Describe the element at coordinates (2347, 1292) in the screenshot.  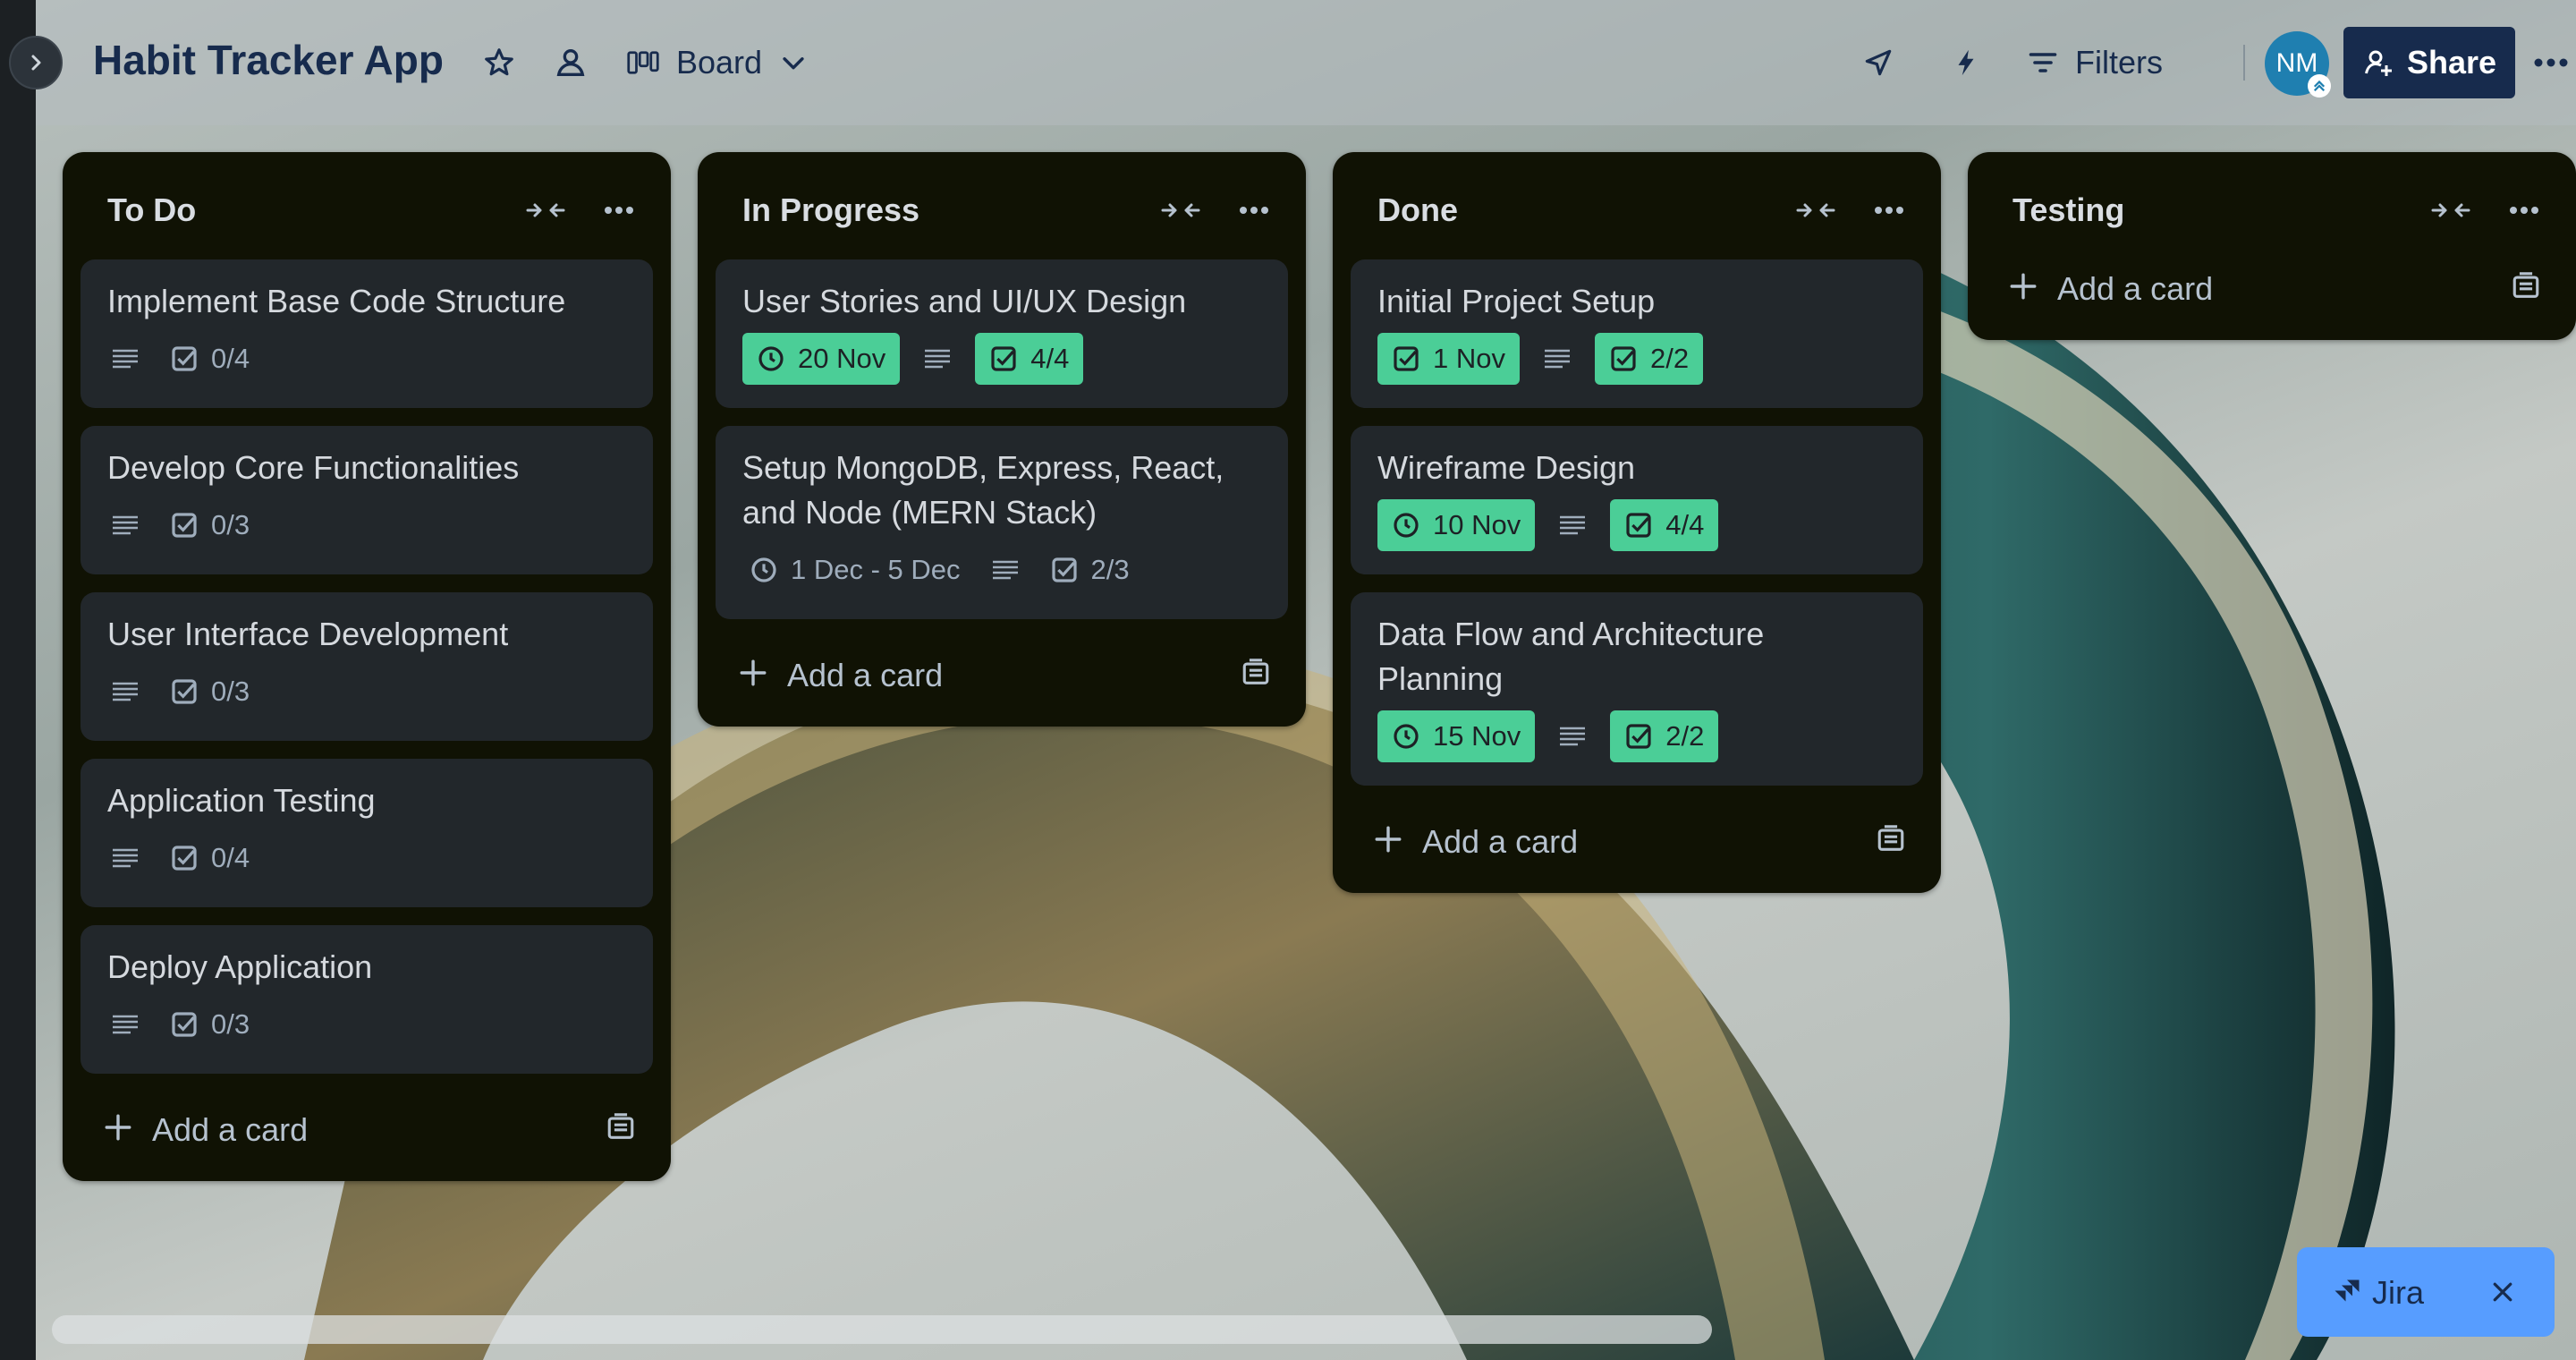
I see `jira-logo-icon` at that location.